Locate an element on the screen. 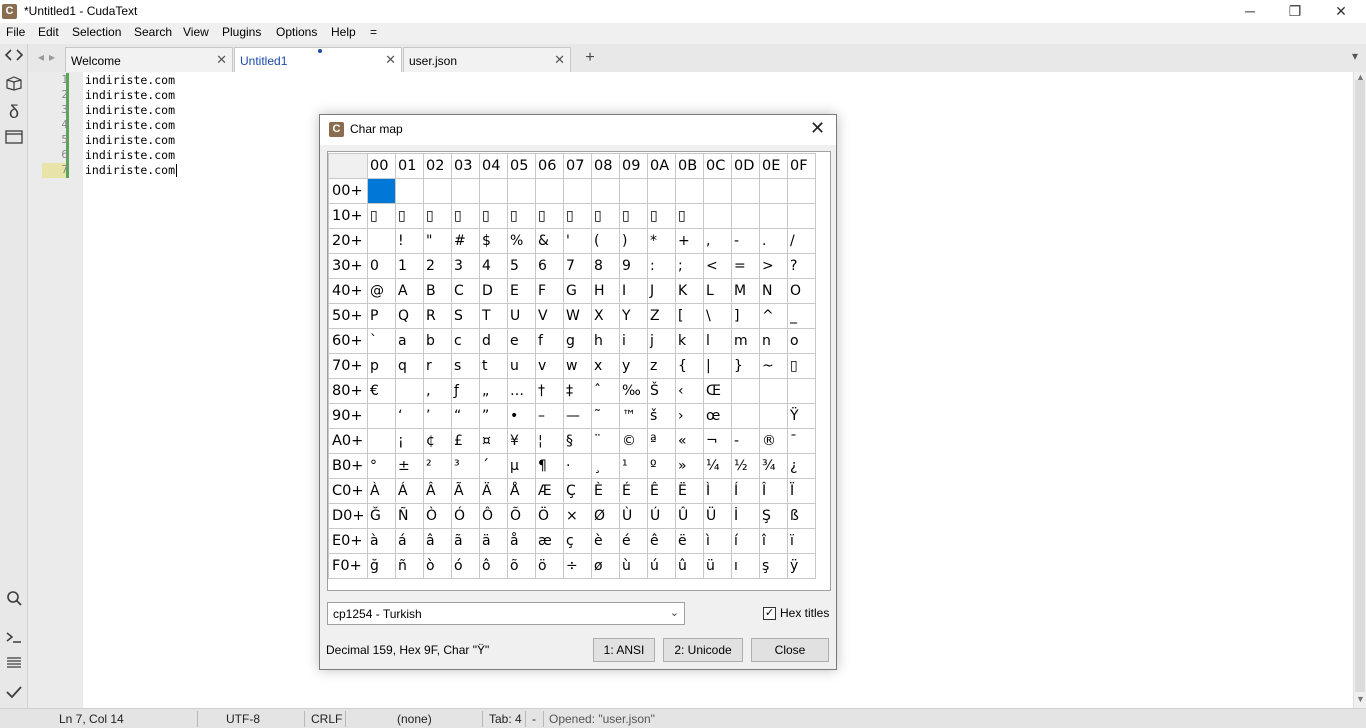  char-cell: [ is located at coordinates (689, 316).